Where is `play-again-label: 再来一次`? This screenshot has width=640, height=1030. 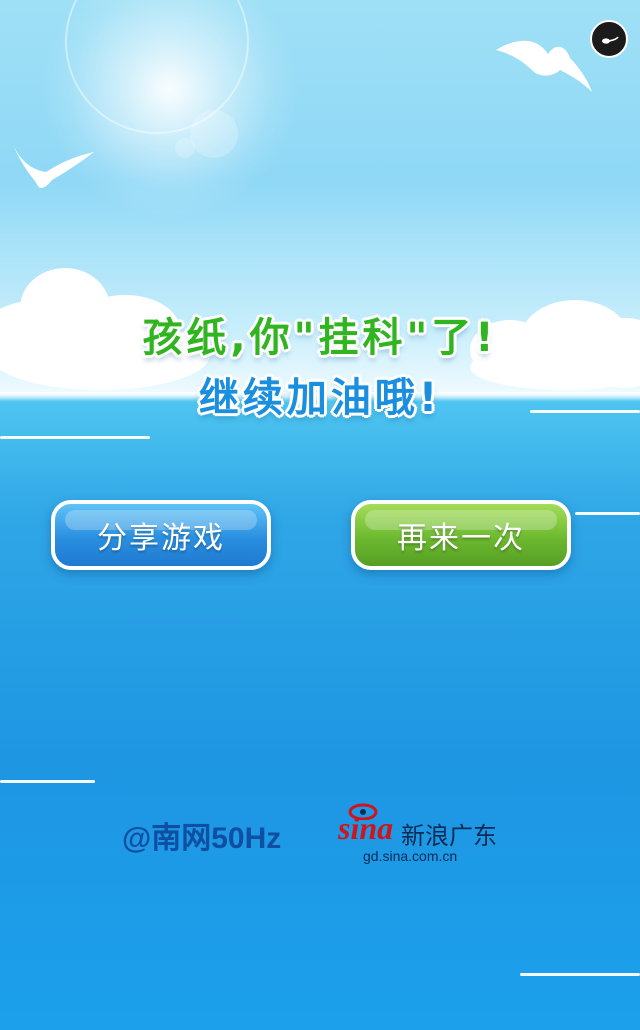 play-again-label: 再来一次 is located at coordinates (461, 538).